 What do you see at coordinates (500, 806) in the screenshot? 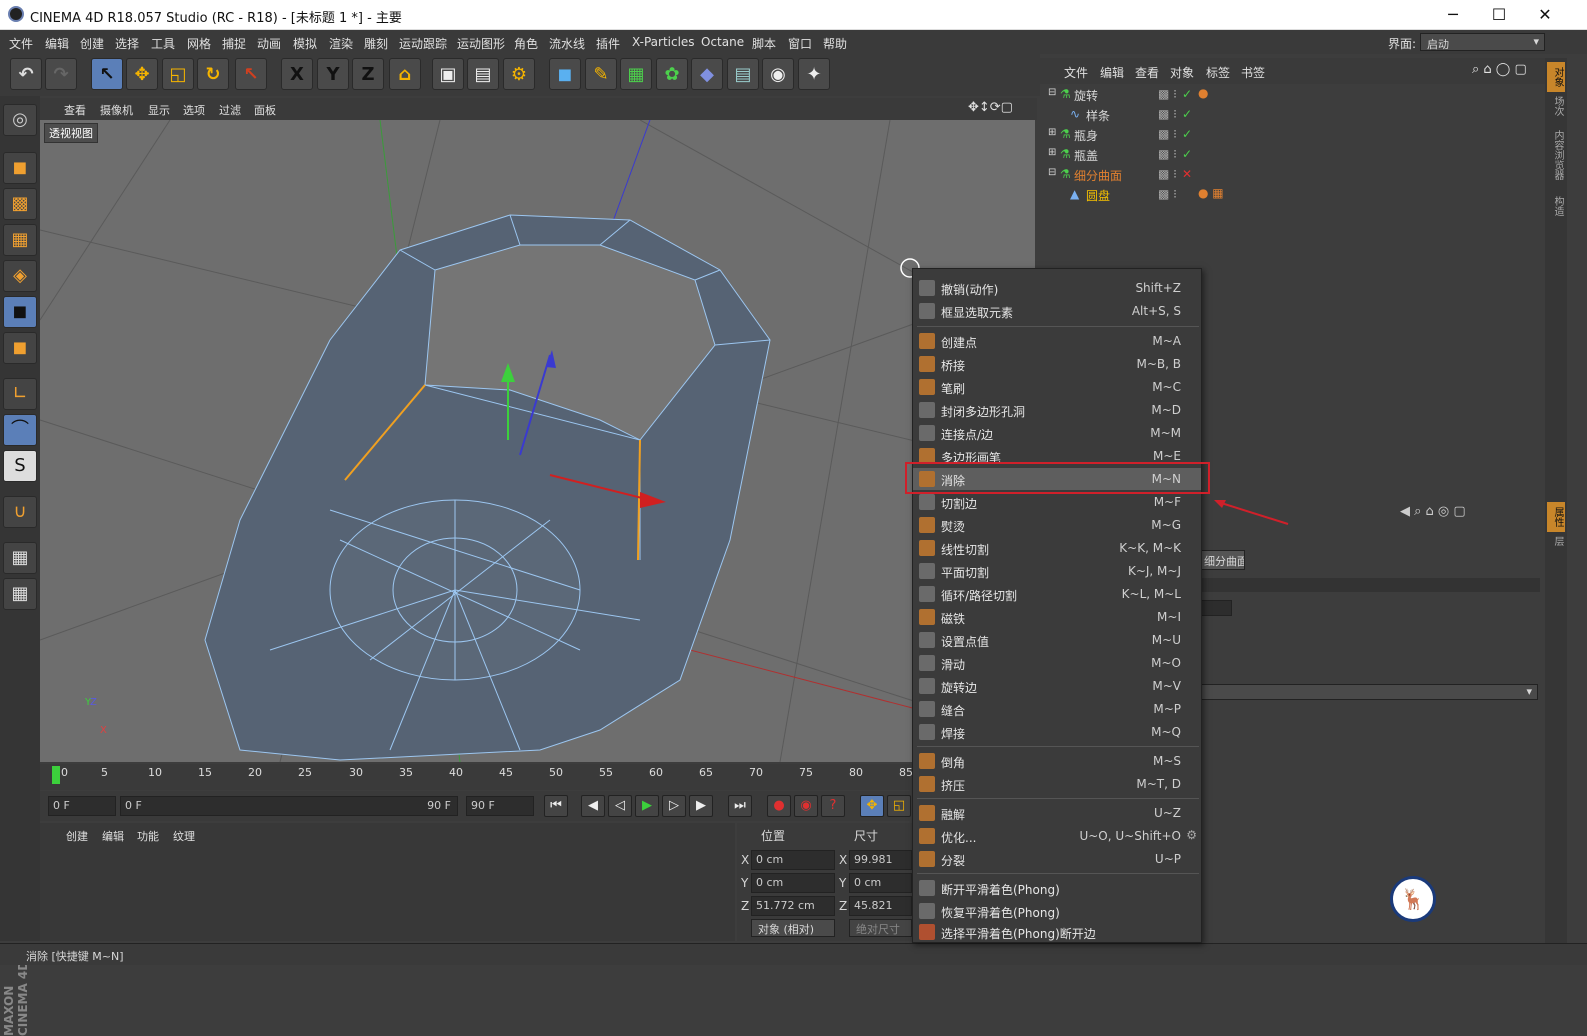
I see `end-frame-field: 90 F` at bounding box center [500, 806].